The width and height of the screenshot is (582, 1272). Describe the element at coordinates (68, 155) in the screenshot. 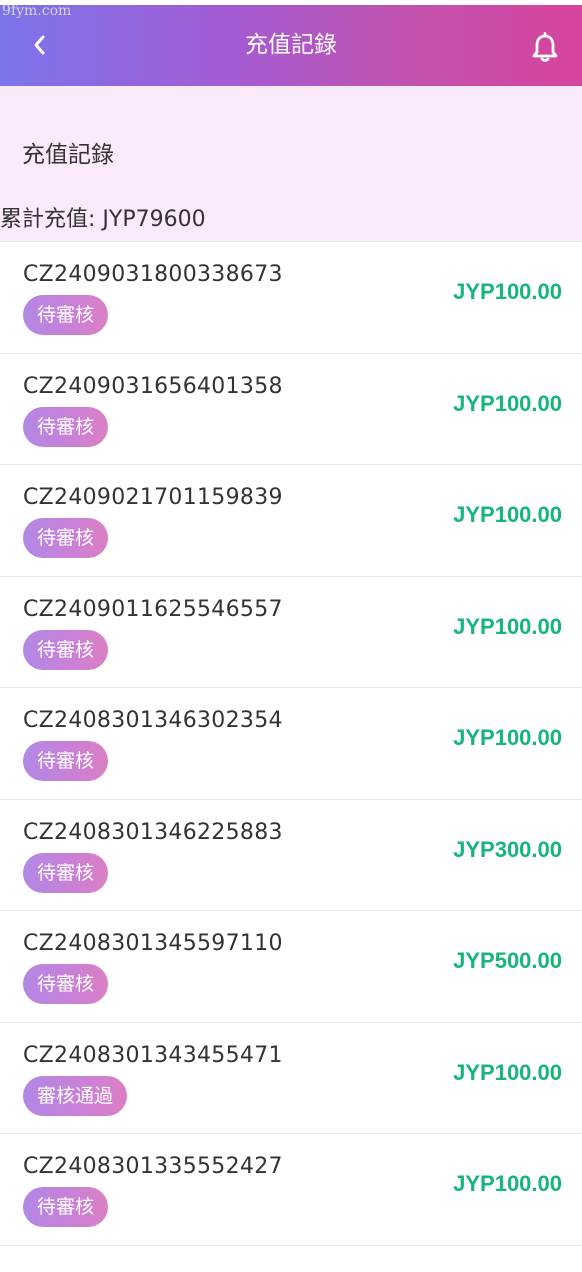

I see `section-title: 充值記錄` at that location.